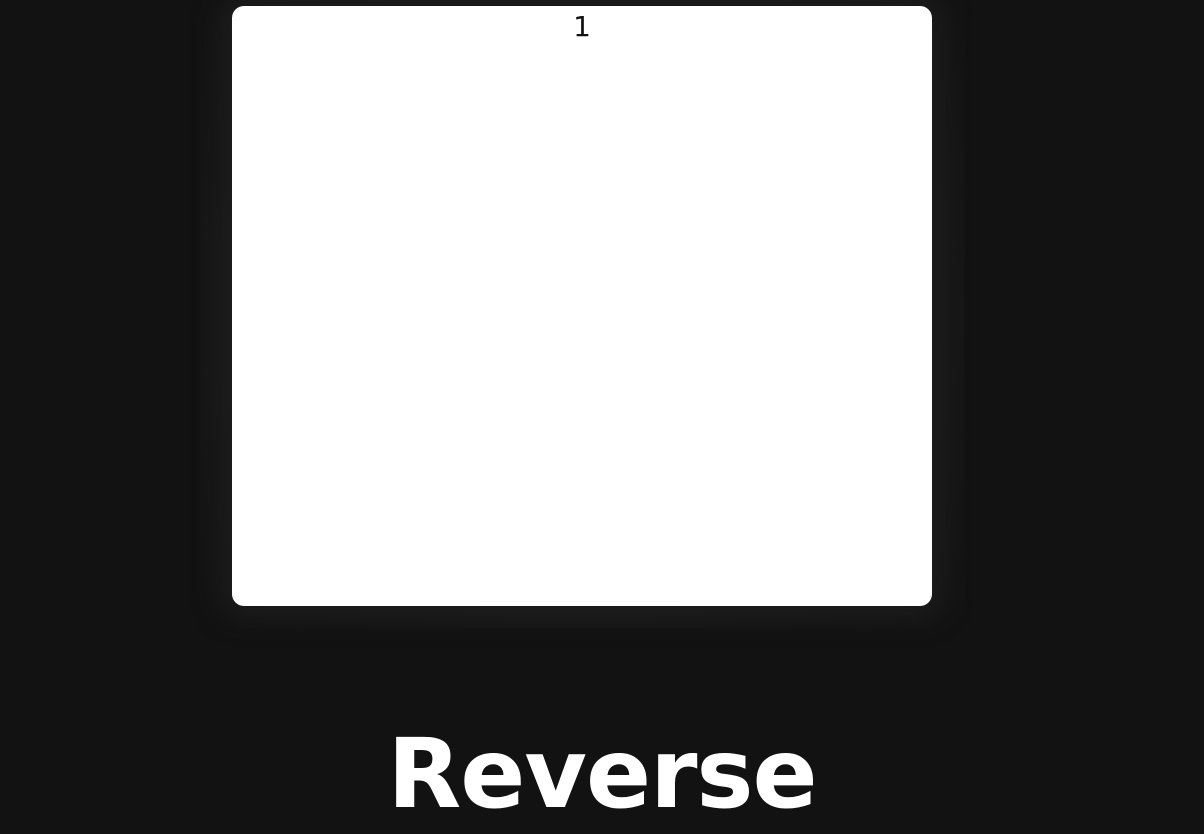  Describe the element at coordinates (582, 26) in the screenshot. I see `card-number: 1` at that location.